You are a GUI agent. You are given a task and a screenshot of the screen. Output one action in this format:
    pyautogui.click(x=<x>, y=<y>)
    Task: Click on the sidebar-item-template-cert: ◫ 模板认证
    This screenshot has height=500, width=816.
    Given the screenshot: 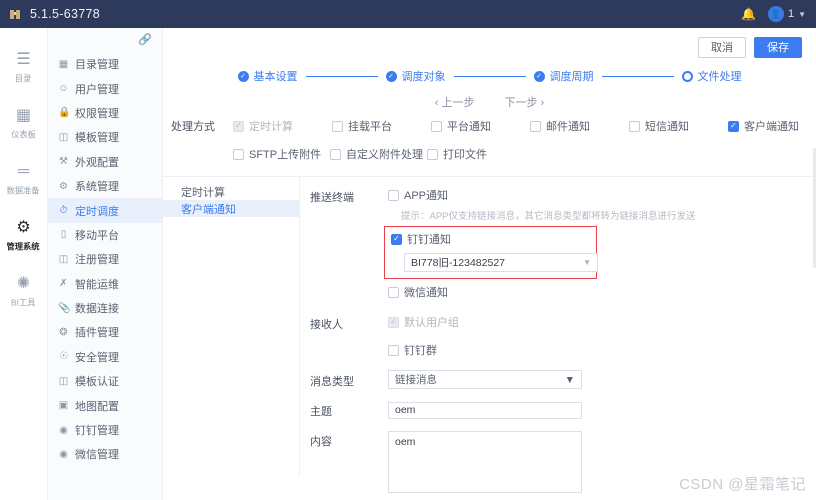 What is the action you would take?
    pyautogui.click(x=105, y=381)
    